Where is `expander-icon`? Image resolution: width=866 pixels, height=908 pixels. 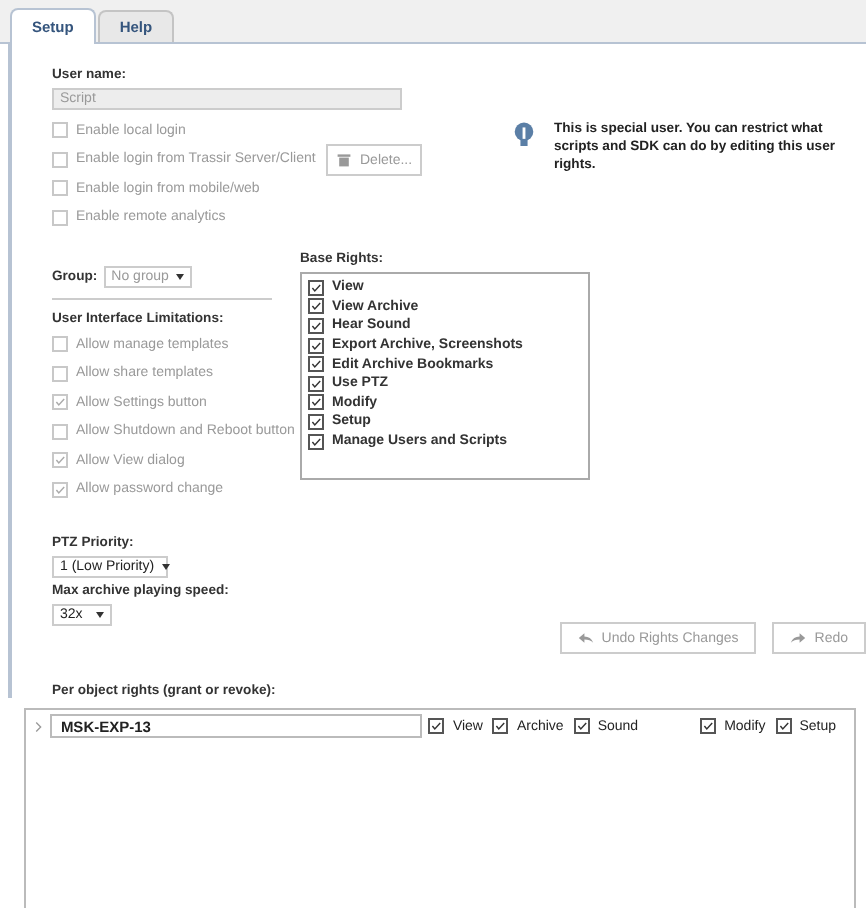
expander-icon is located at coordinates (38, 726).